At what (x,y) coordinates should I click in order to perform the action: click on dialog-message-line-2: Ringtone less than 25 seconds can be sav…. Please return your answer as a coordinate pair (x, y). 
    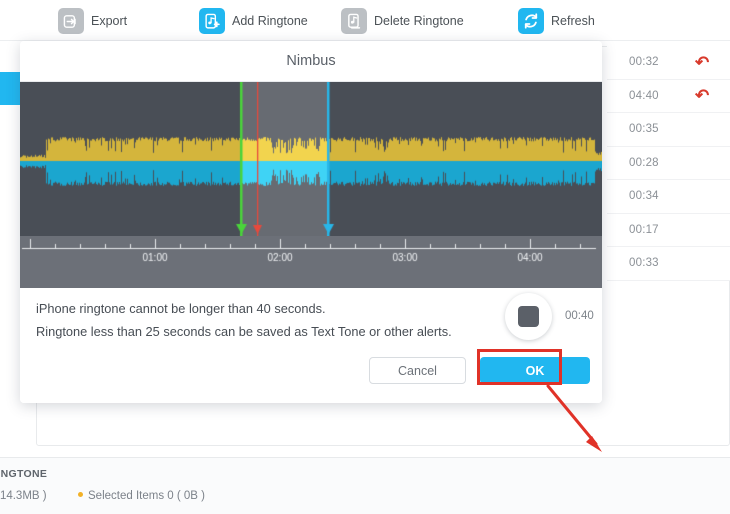
    Looking at the image, I should click on (244, 331).